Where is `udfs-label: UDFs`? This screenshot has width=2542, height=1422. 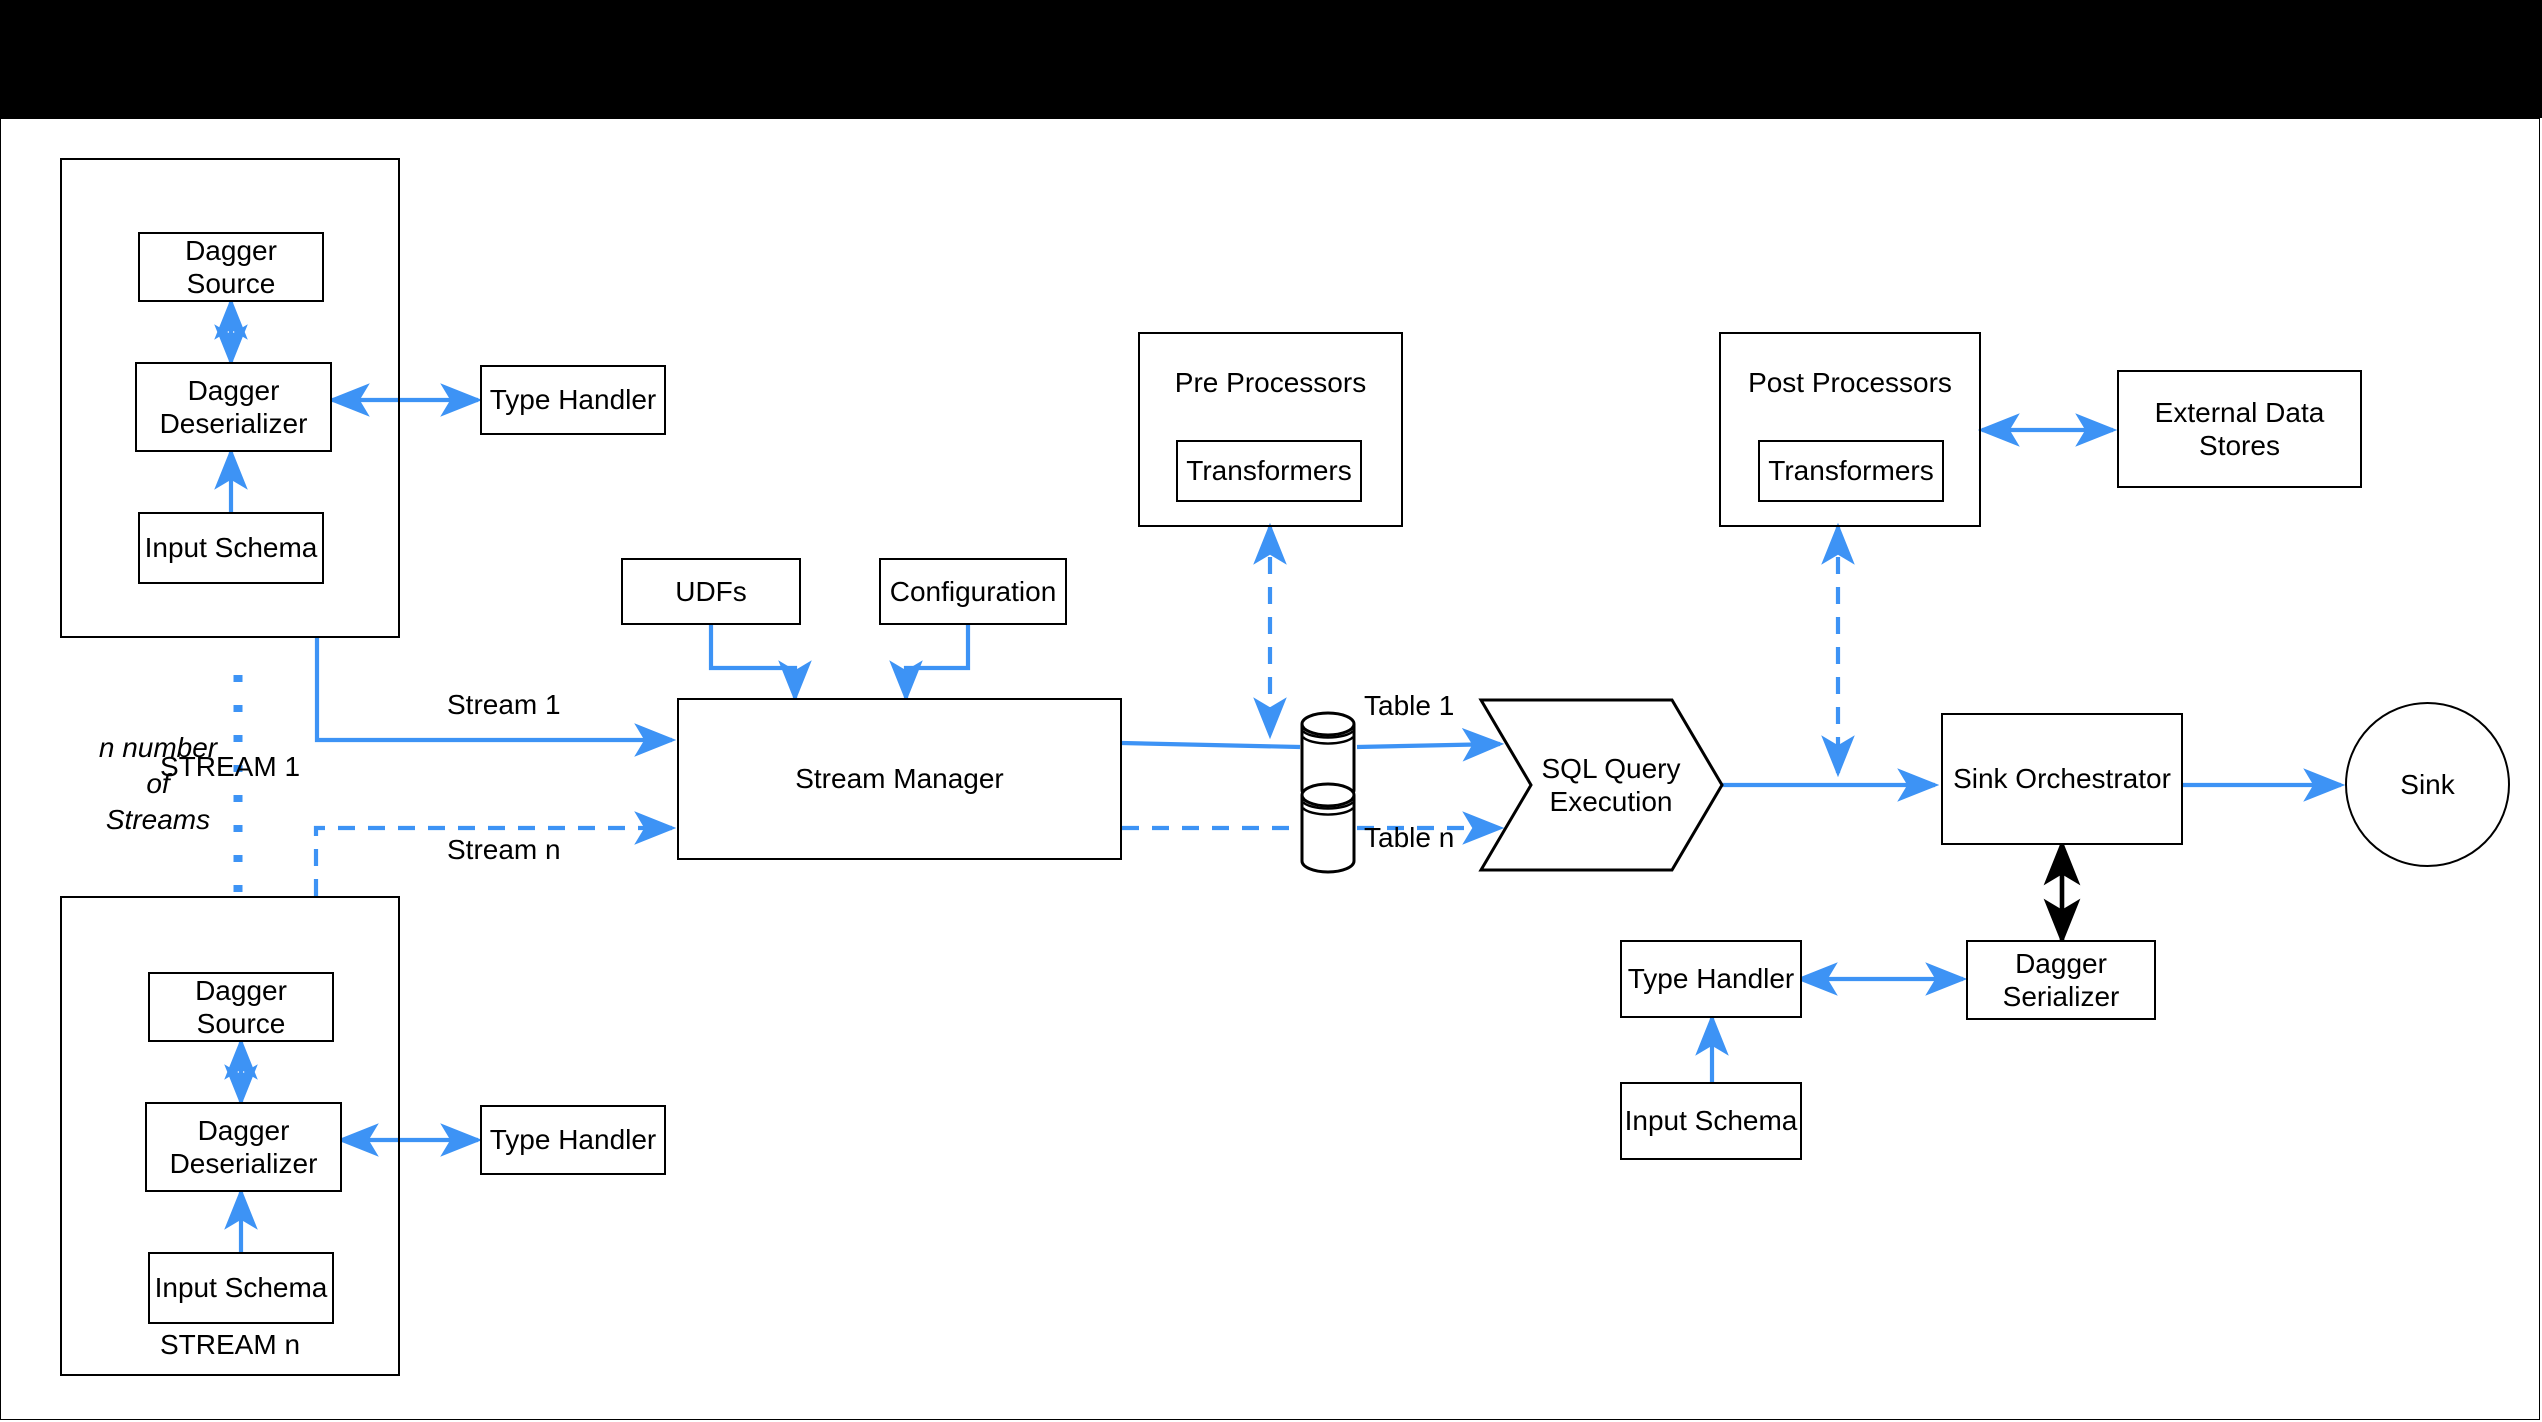
udfs-label: UDFs is located at coordinates (711, 591).